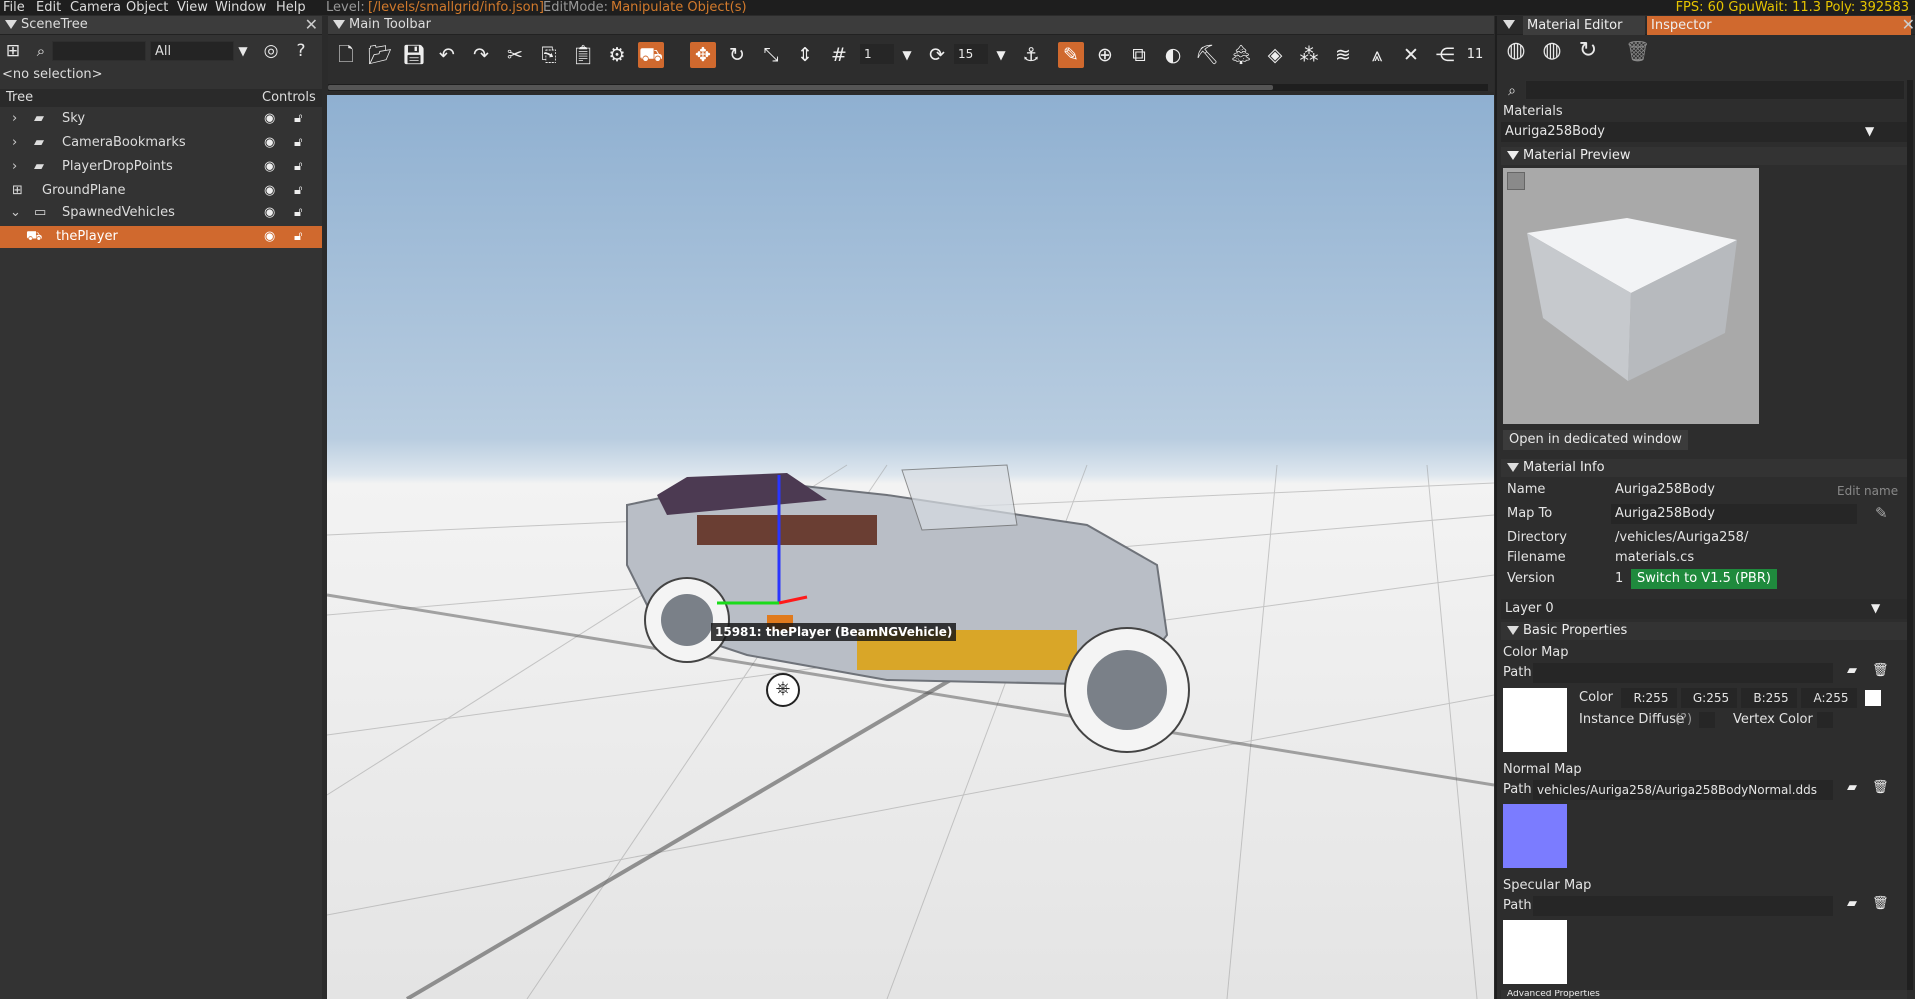 This screenshot has height=999, width=1915. What do you see at coordinates (48, 7) in the screenshot?
I see `menu-edit: Edit` at bounding box center [48, 7].